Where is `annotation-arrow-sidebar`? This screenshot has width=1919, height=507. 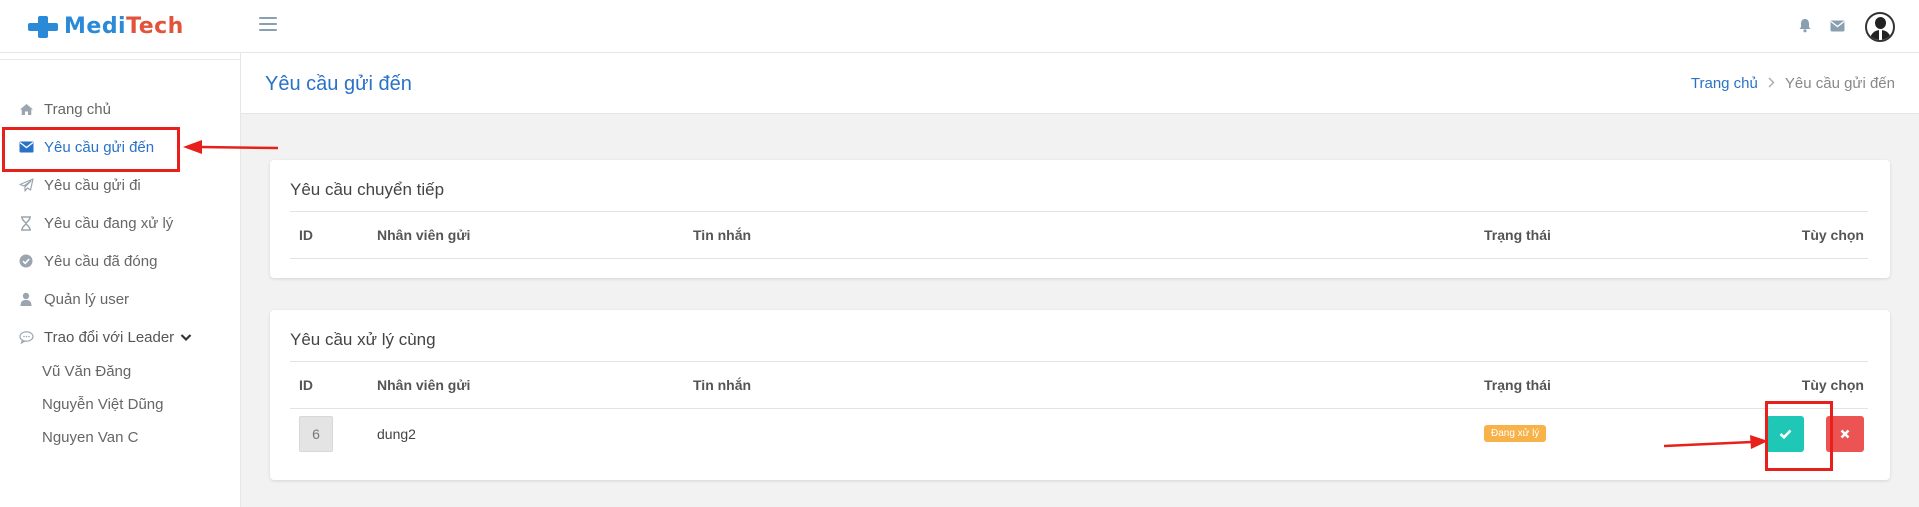
annotation-arrow-sidebar is located at coordinates (231, 147).